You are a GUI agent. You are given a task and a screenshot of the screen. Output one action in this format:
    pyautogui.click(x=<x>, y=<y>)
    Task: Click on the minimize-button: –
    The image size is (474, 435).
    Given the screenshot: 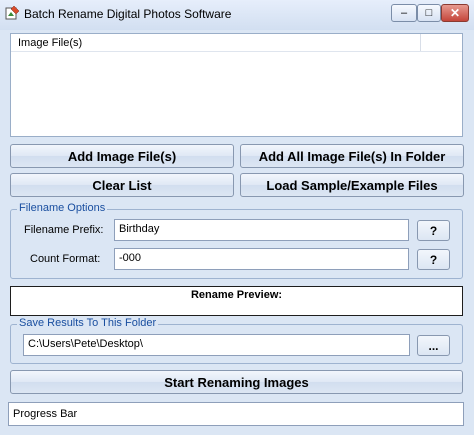 What is the action you would take?
    pyautogui.click(x=404, y=13)
    